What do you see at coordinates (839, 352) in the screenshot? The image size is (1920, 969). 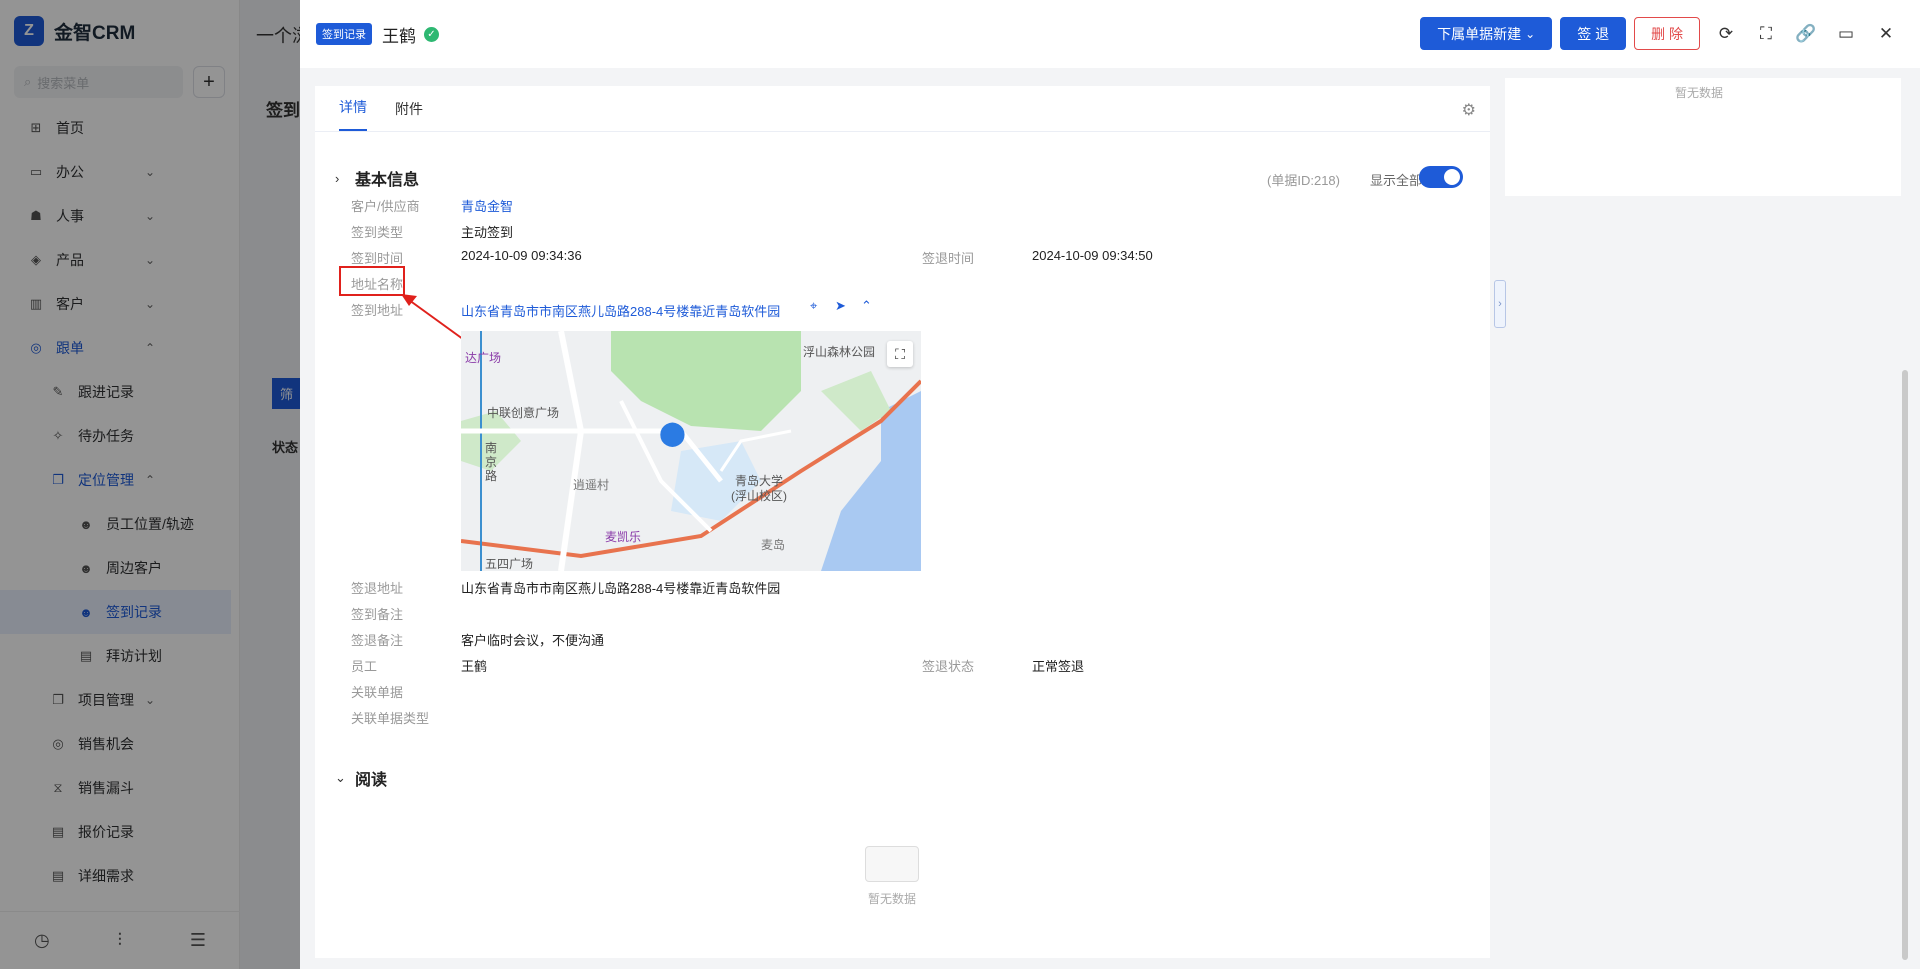 I see `map-label: 浮山森林公园` at bounding box center [839, 352].